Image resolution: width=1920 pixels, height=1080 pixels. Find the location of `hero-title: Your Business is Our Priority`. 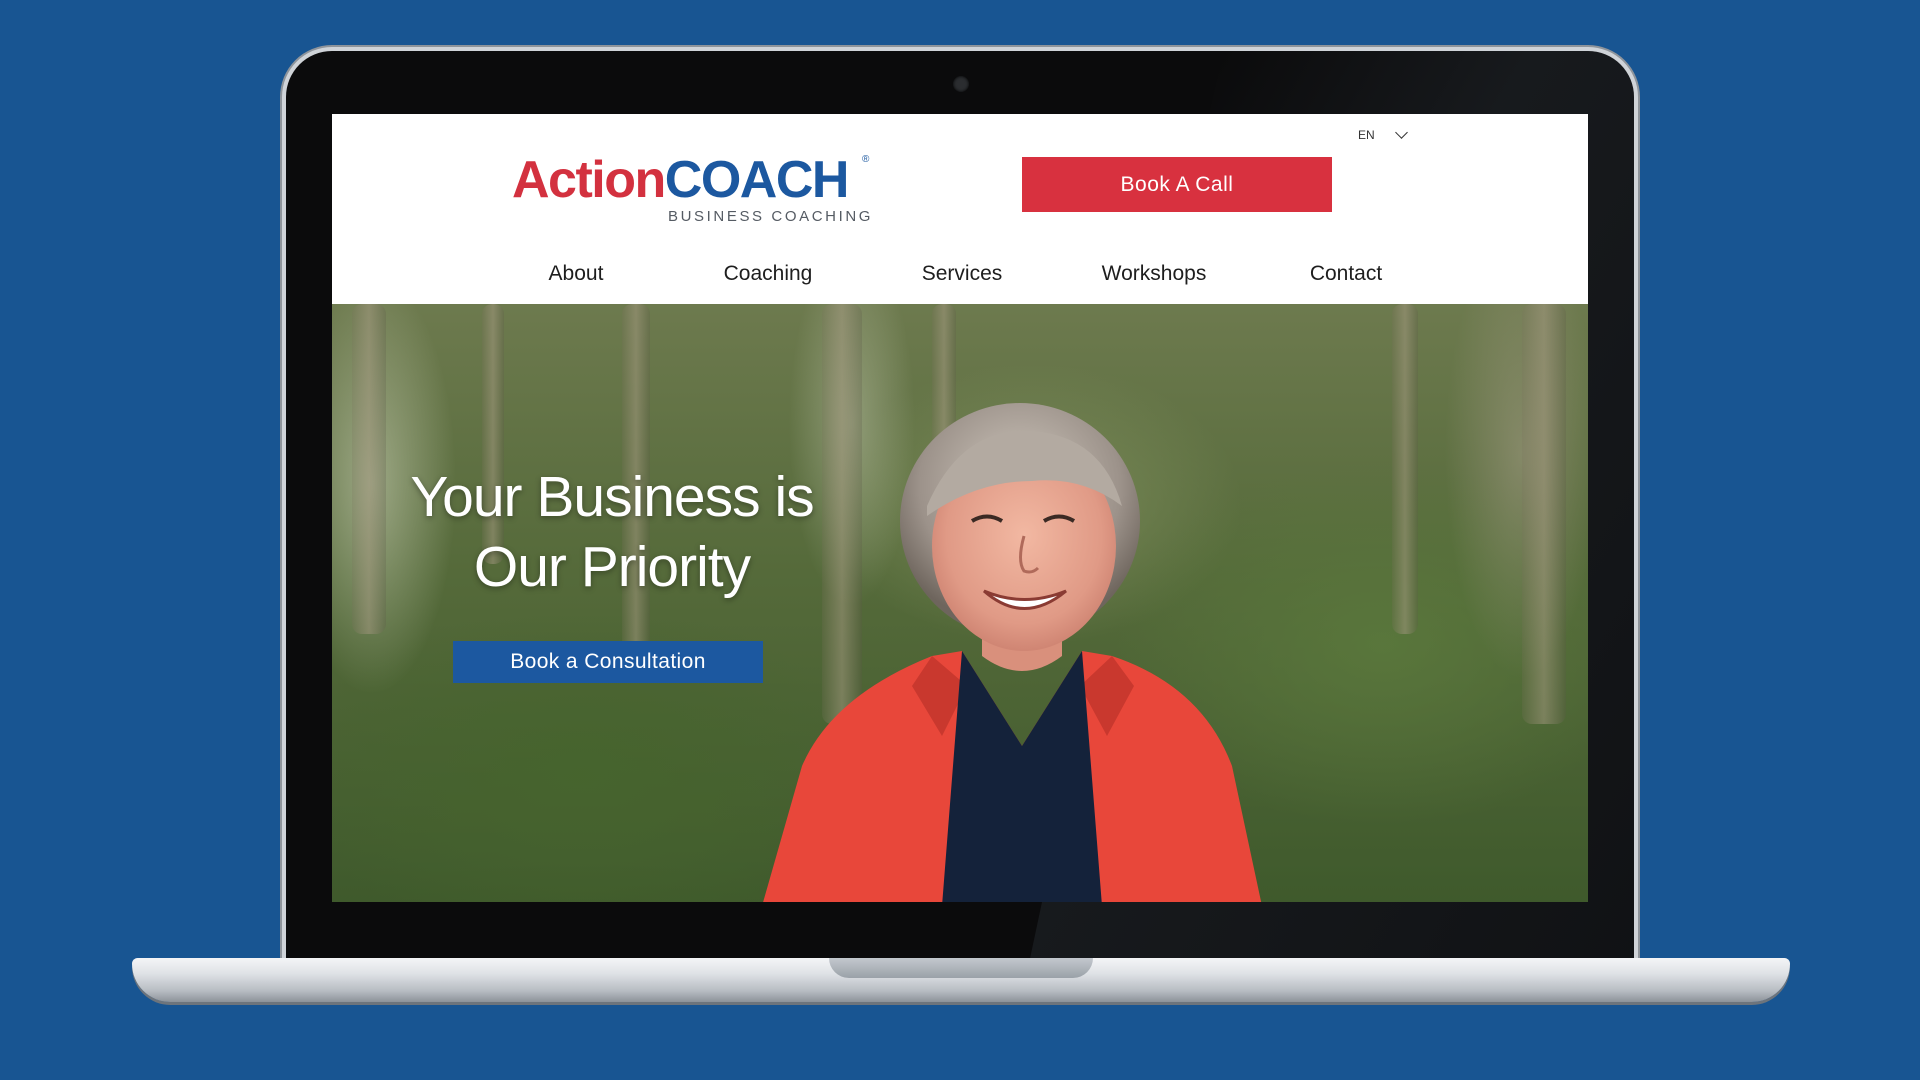

hero-title: Your Business is Our Priority is located at coordinates (612, 532).